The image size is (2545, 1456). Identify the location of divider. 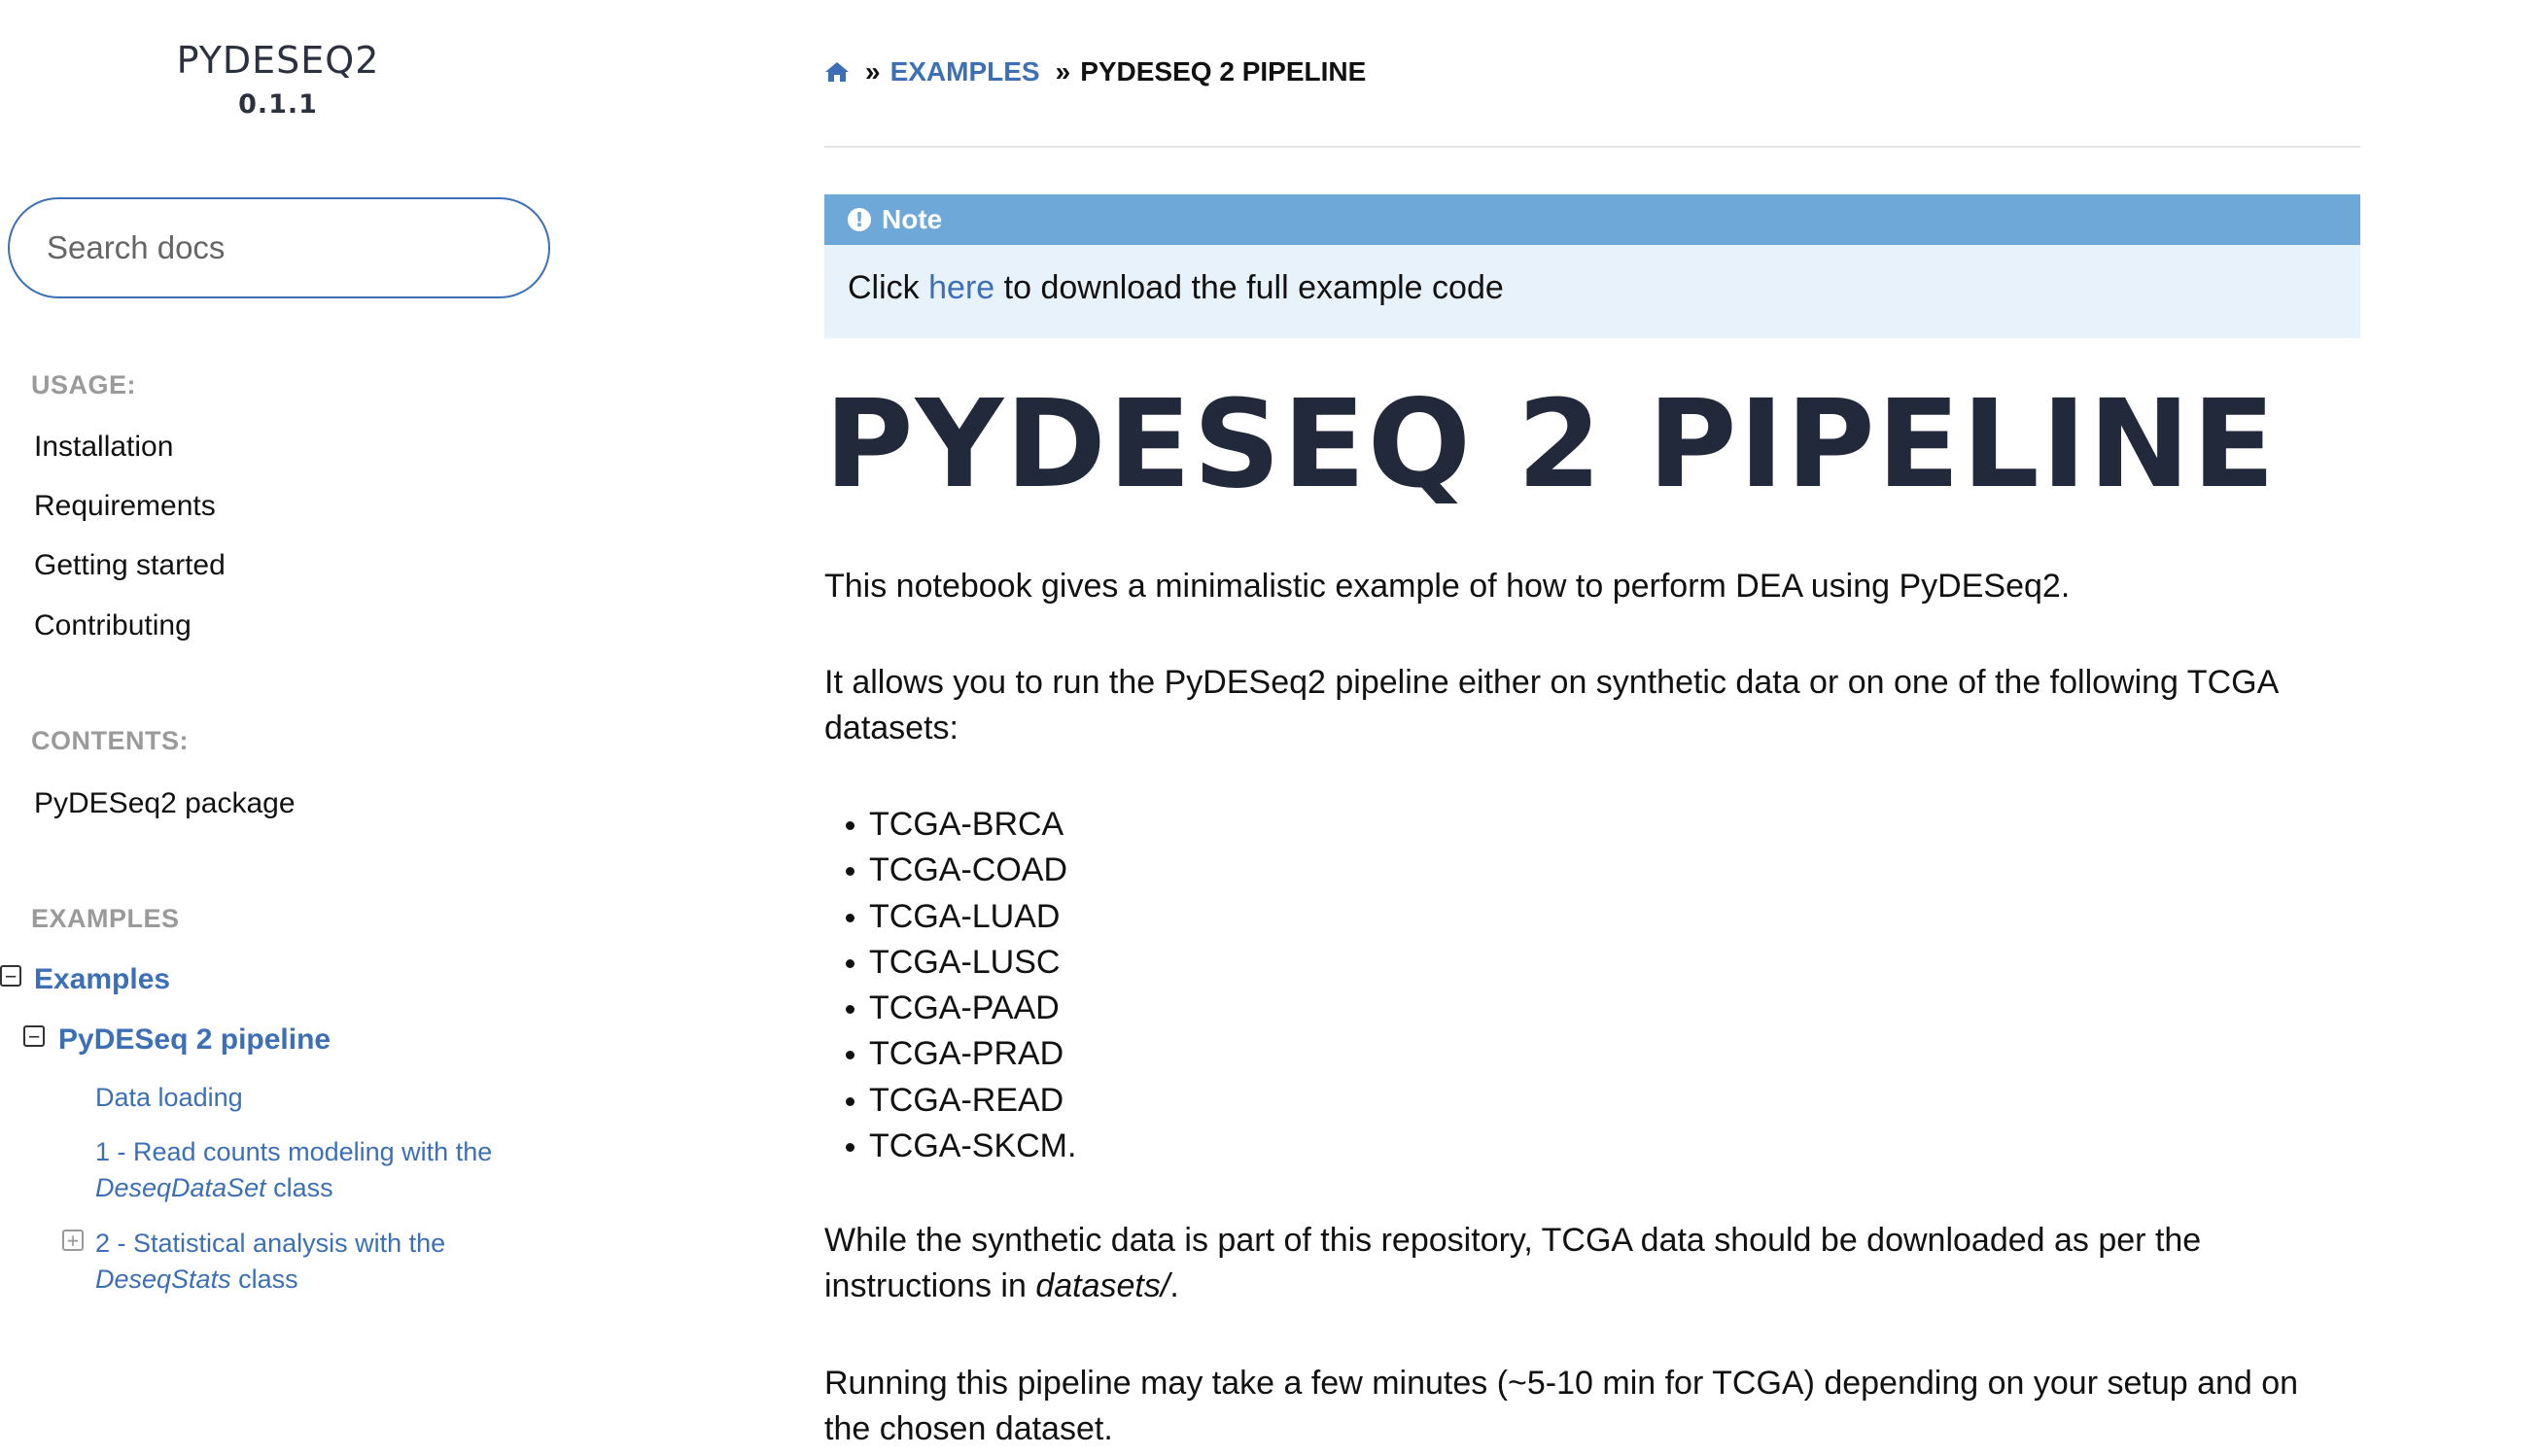
(1592, 147).